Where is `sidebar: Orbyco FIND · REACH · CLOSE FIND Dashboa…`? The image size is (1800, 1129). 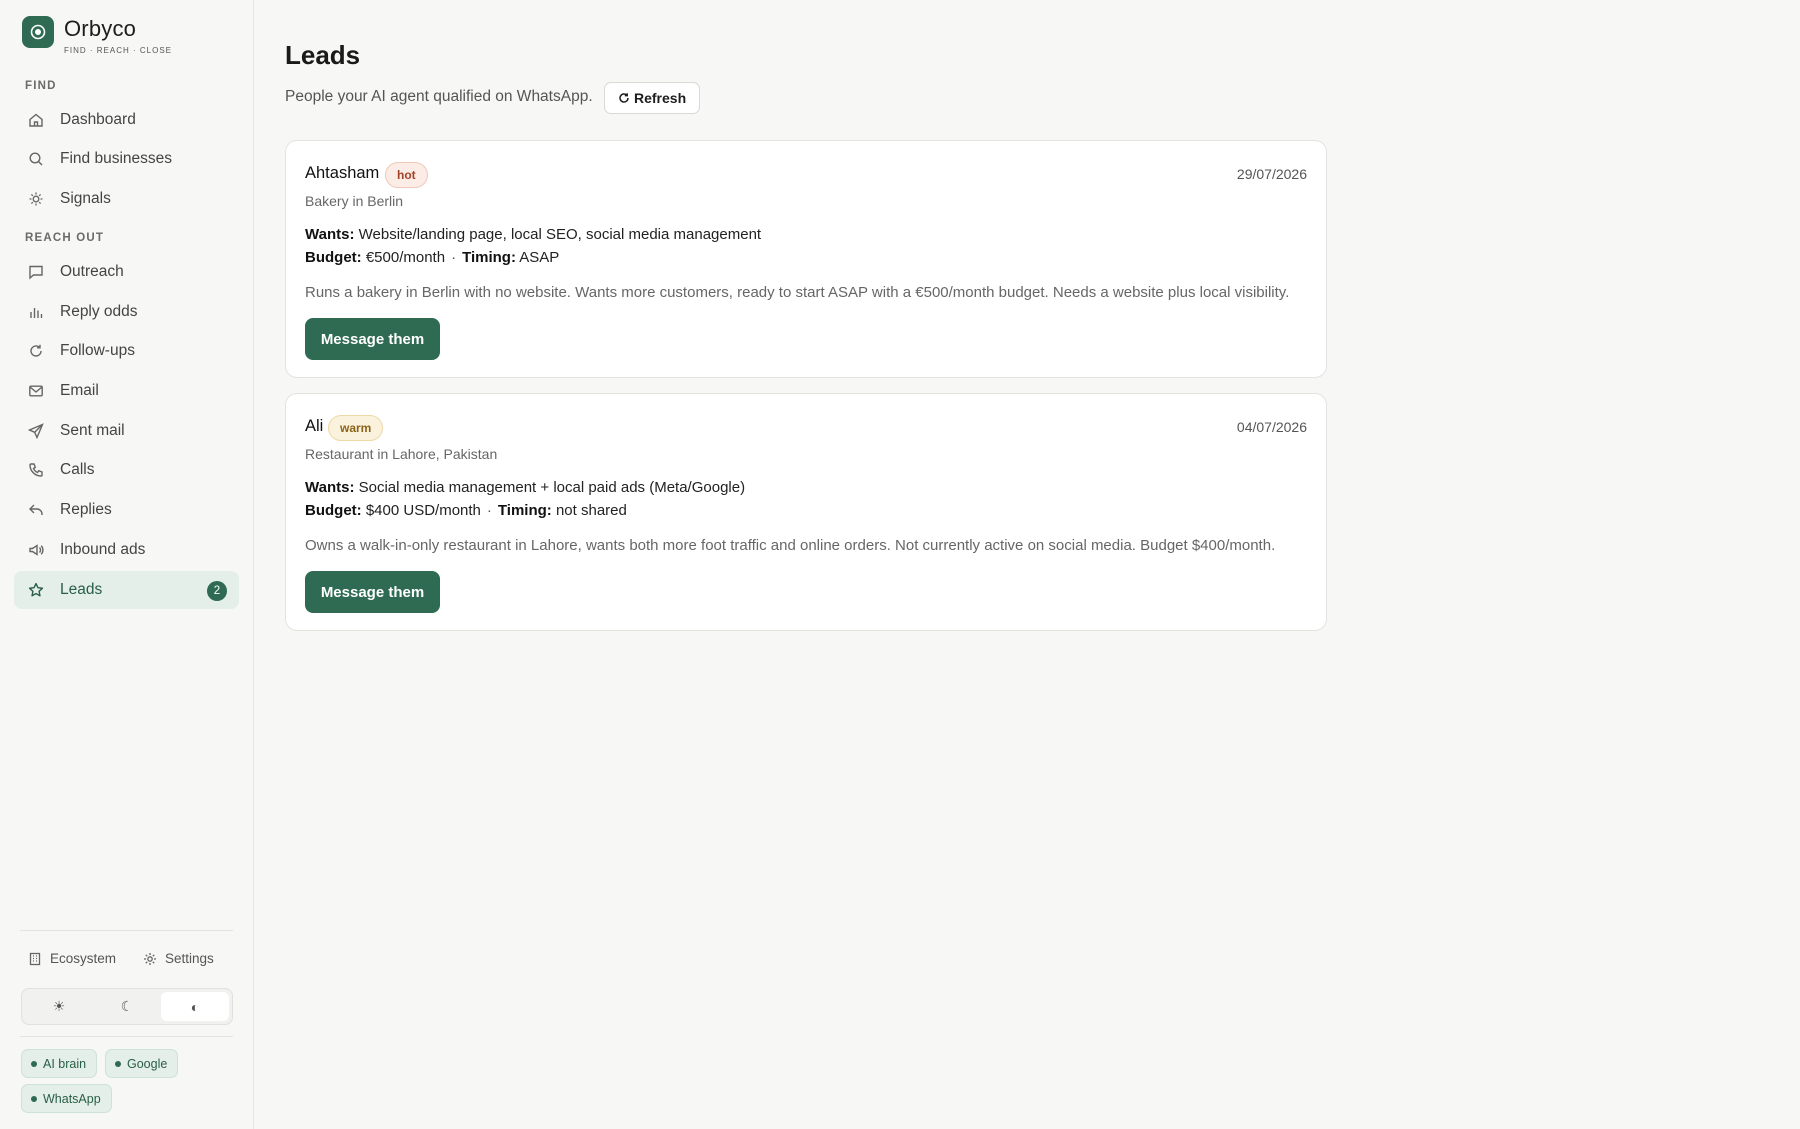
sidebar: Orbyco FIND · REACH · CLOSE FIND Dashboa… is located at coordinates (127, 564).